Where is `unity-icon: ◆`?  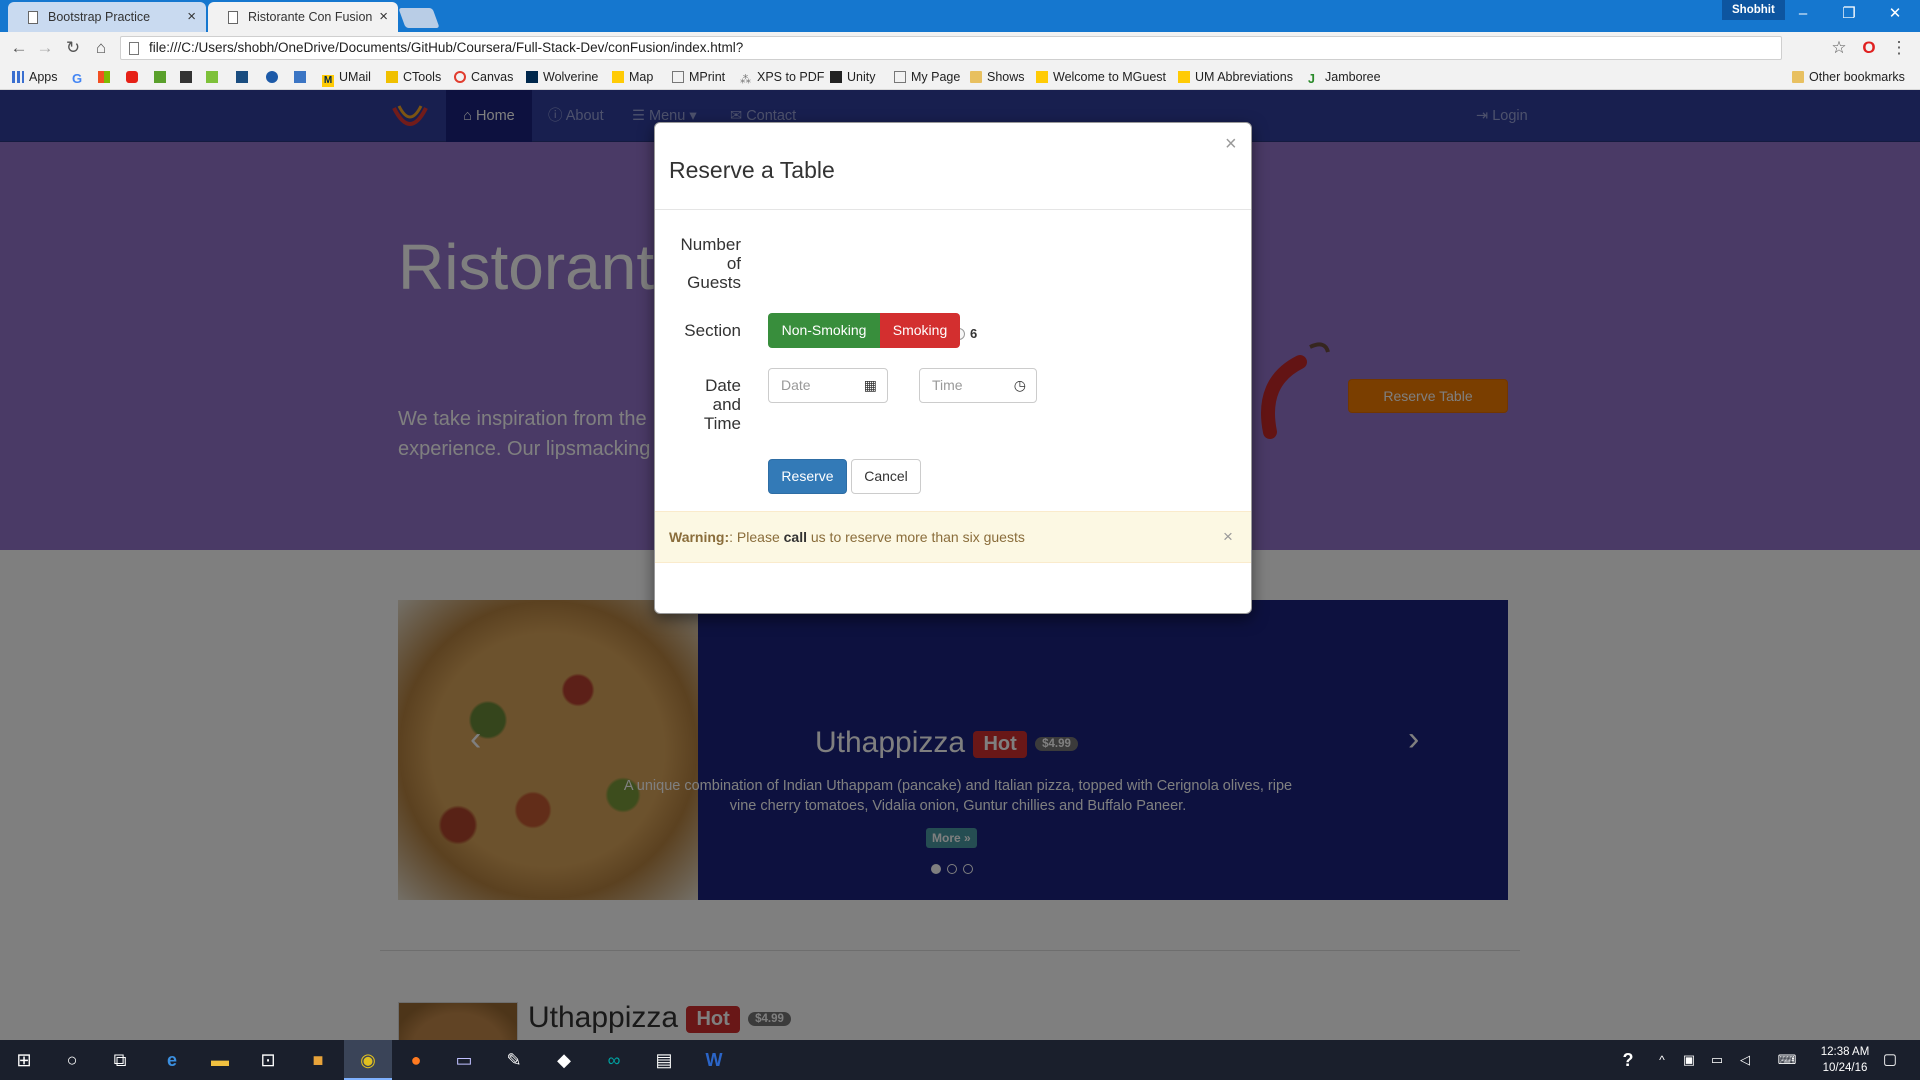
unity-icon: ◆ is located at coordinates (564, 1060).